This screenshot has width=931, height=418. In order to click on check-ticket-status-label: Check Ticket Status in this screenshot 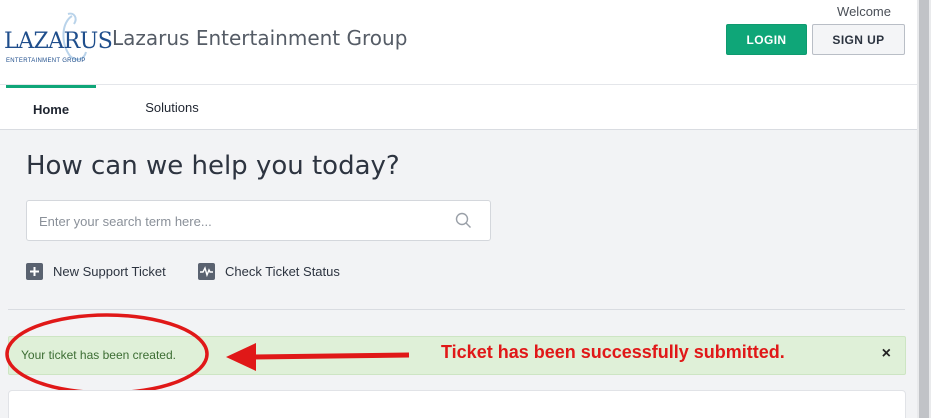, I will do `click(282, 271)`.